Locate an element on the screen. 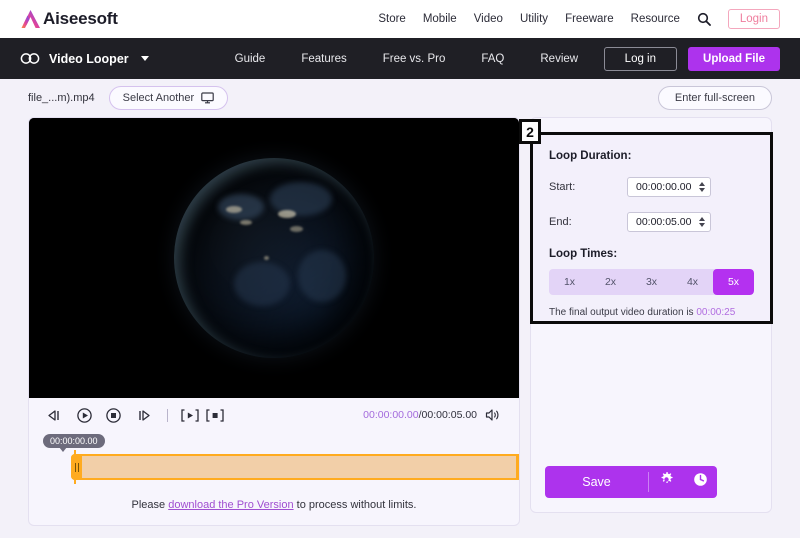  nav-link-features: Features is located at coordinates (323, 59).